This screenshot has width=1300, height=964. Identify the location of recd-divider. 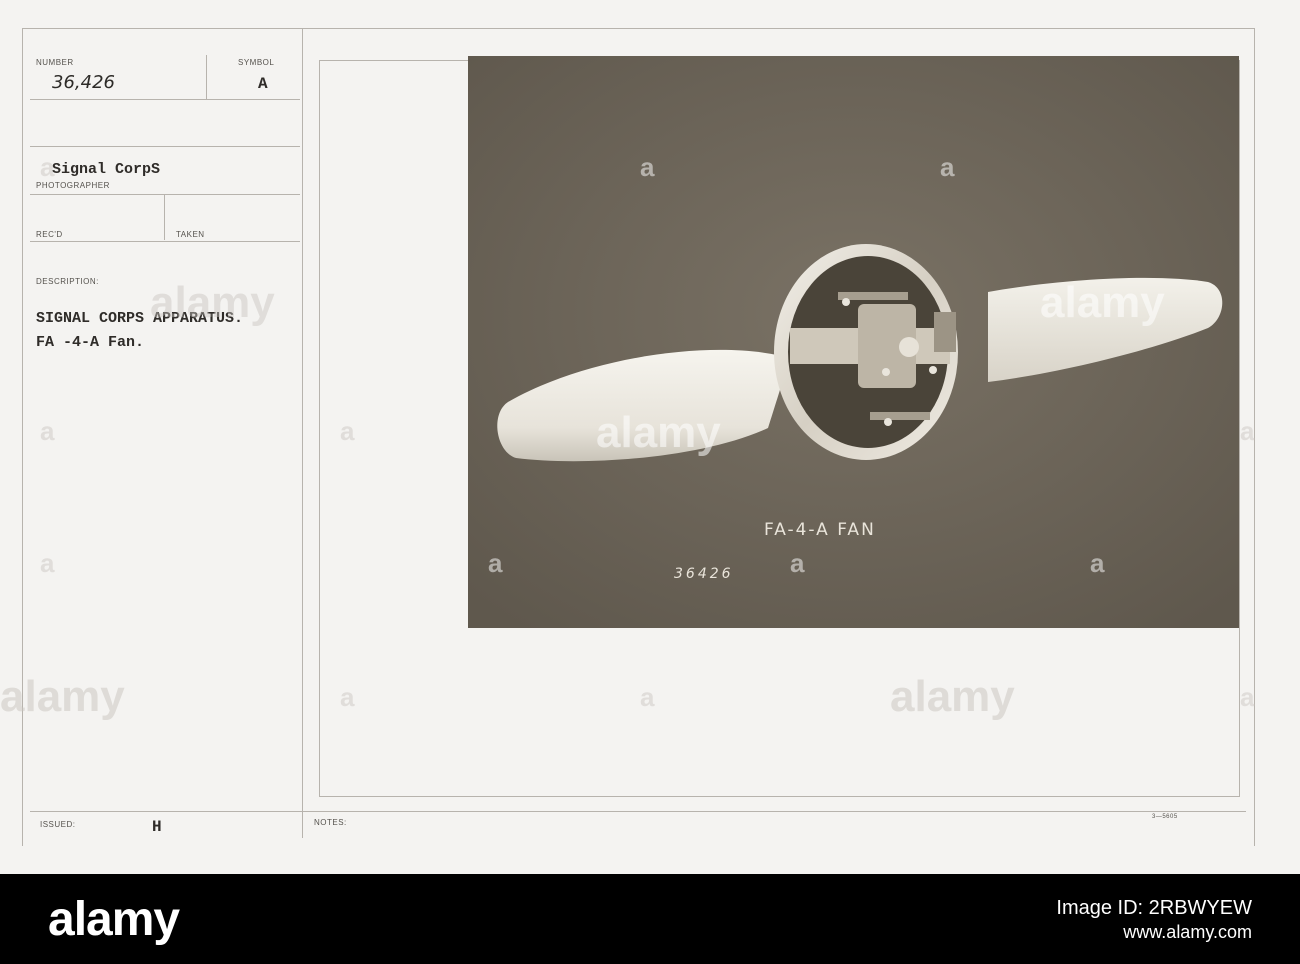
(164, 217).